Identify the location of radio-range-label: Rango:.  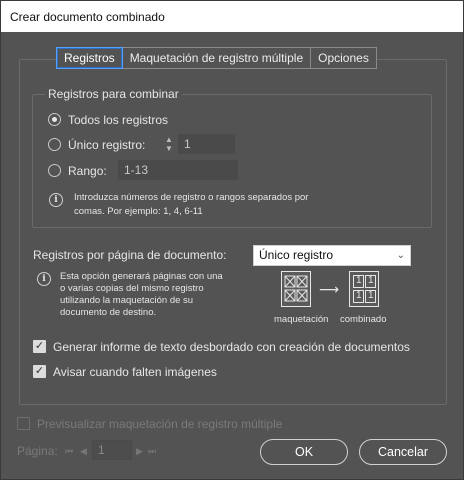
(87, 171).